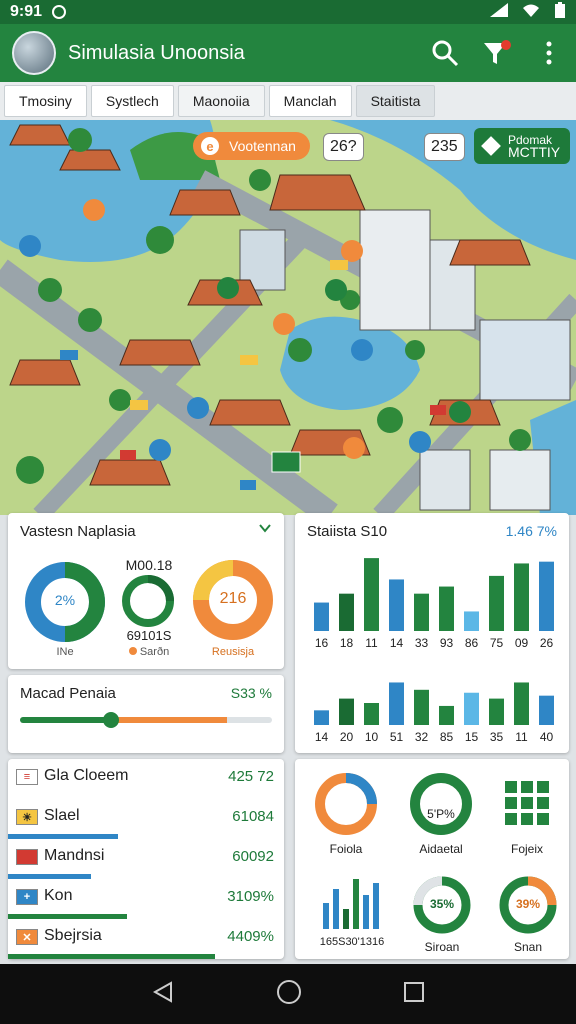  Describe the element at coordinates (310, 101) in the screenshot. I see `tab-manclah: Manclah` at that location.